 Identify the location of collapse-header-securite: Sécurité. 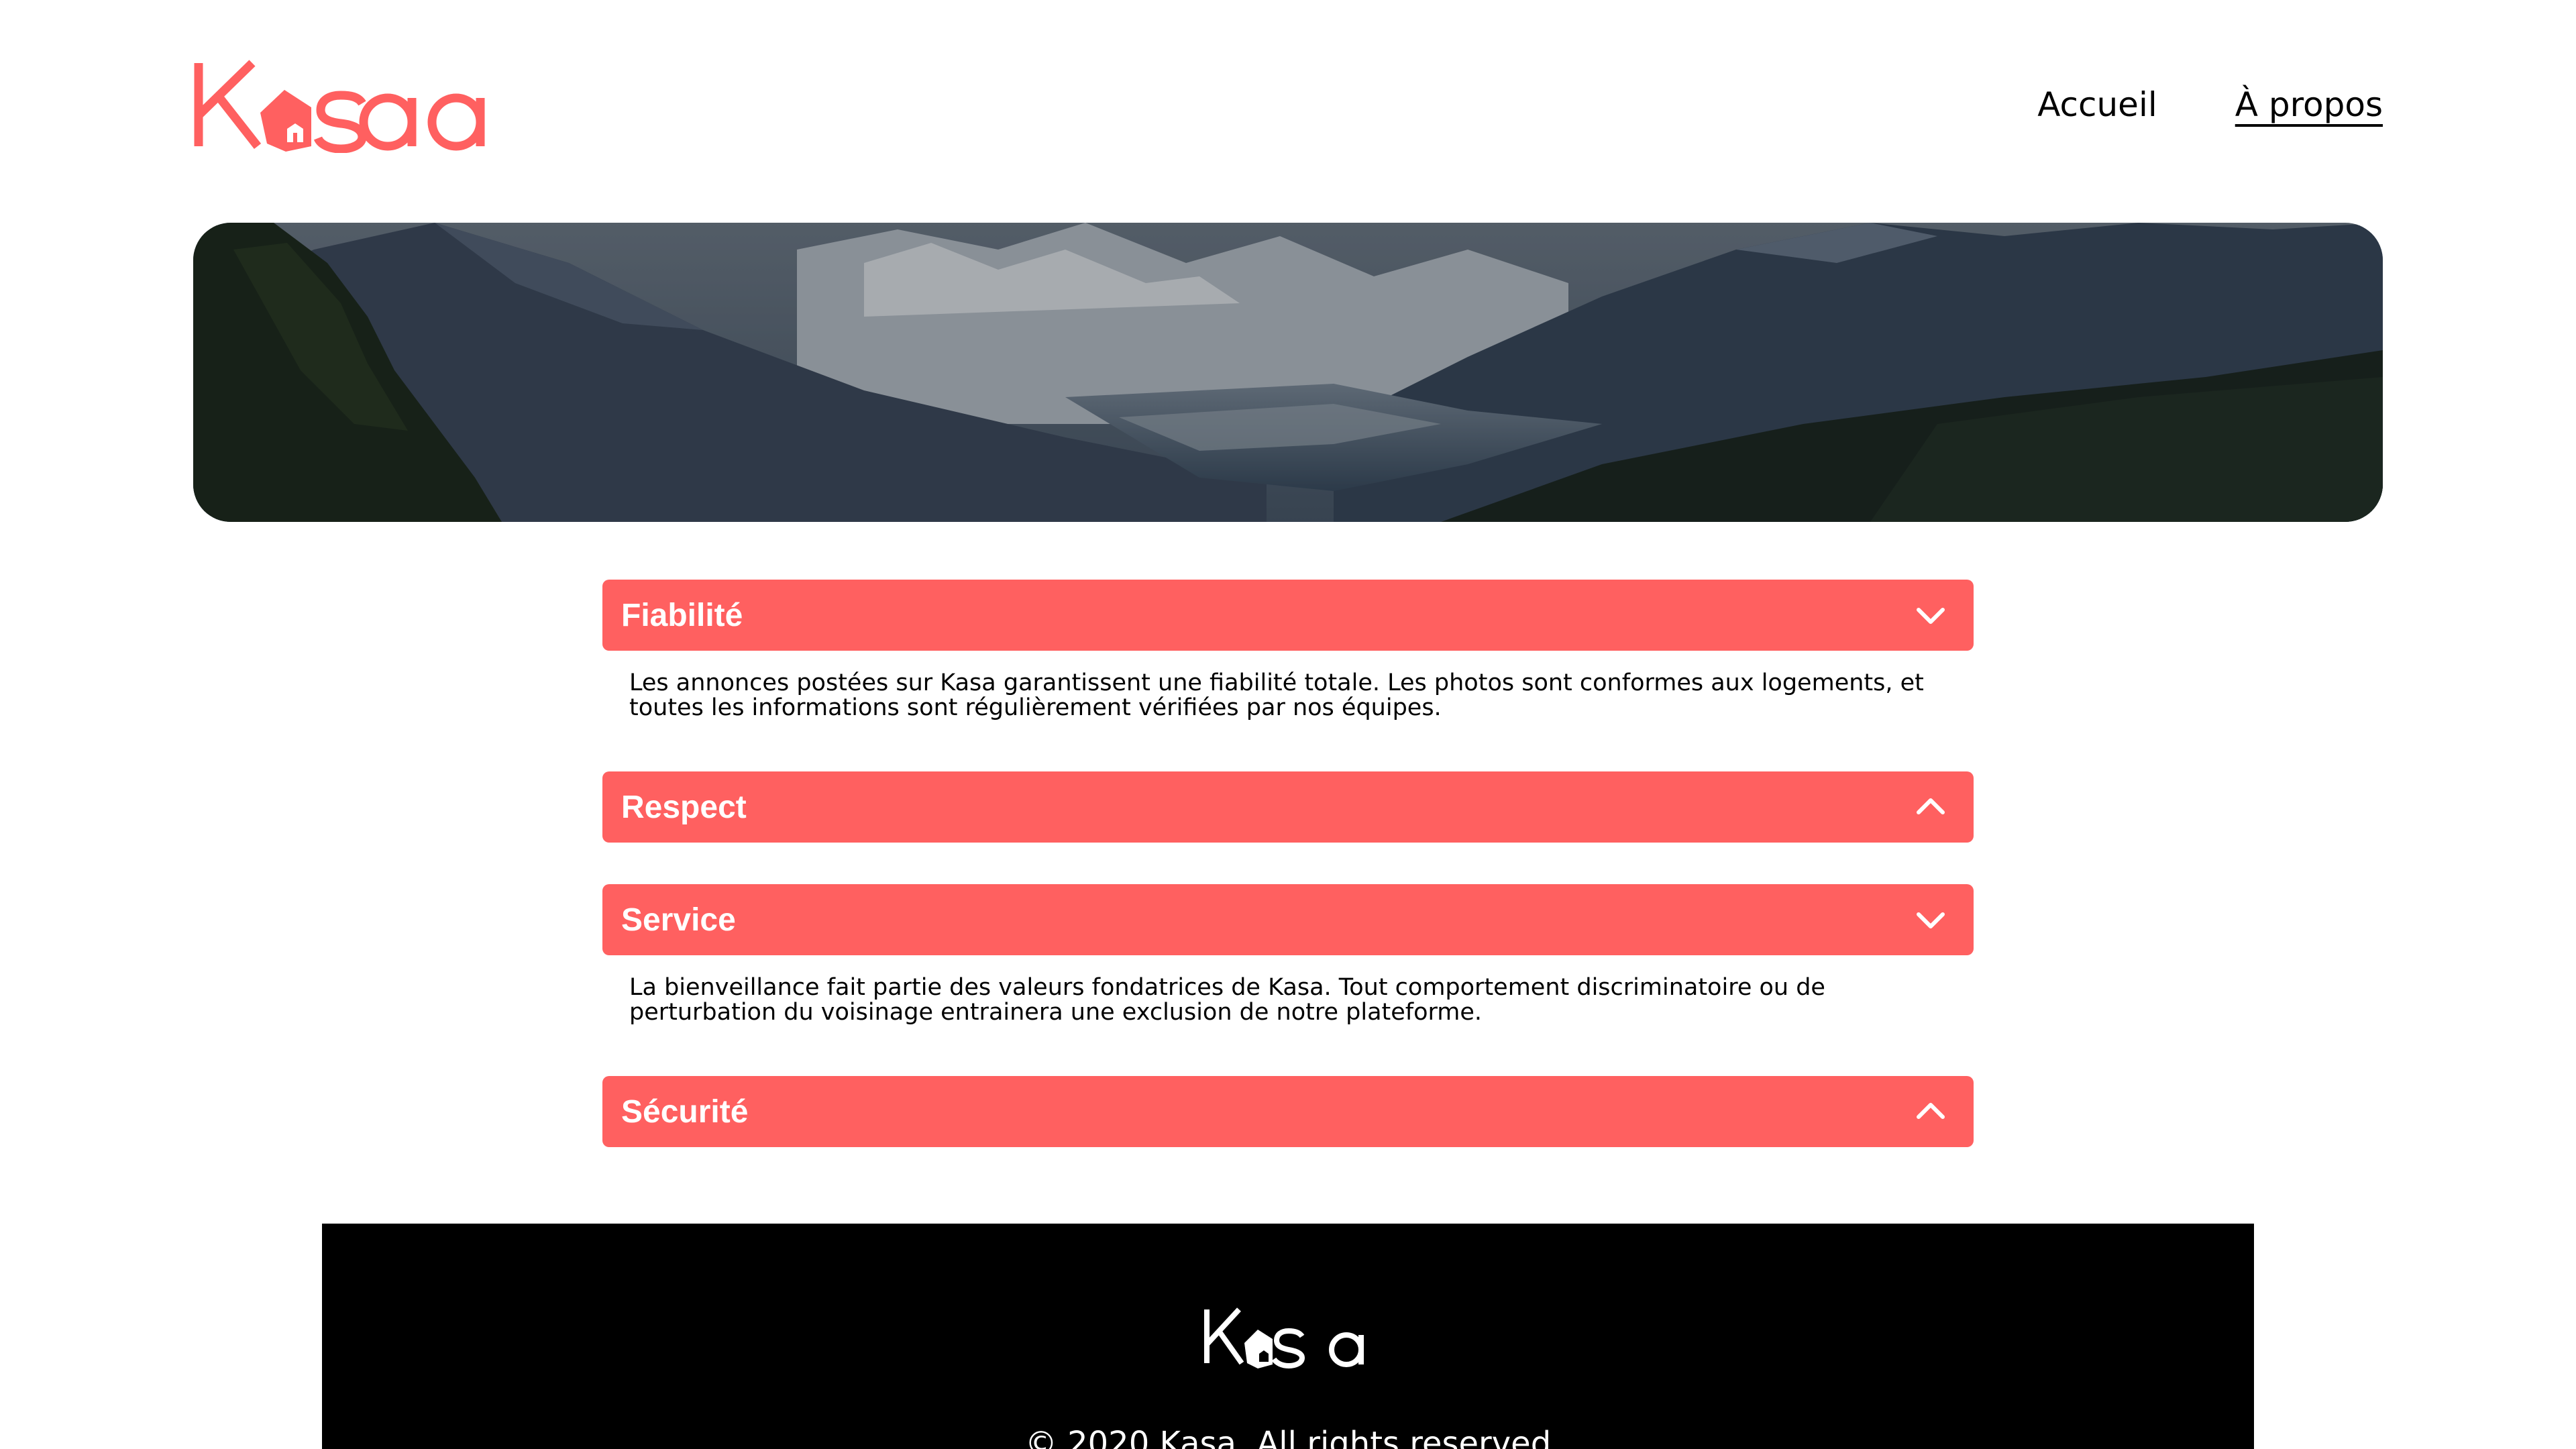
(1288, 1111).